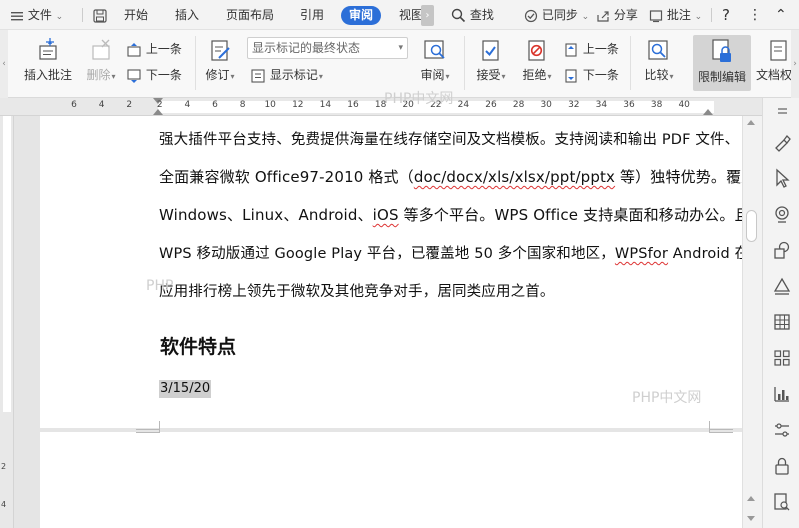  I want to click on lock-icon, so click(782, 466).